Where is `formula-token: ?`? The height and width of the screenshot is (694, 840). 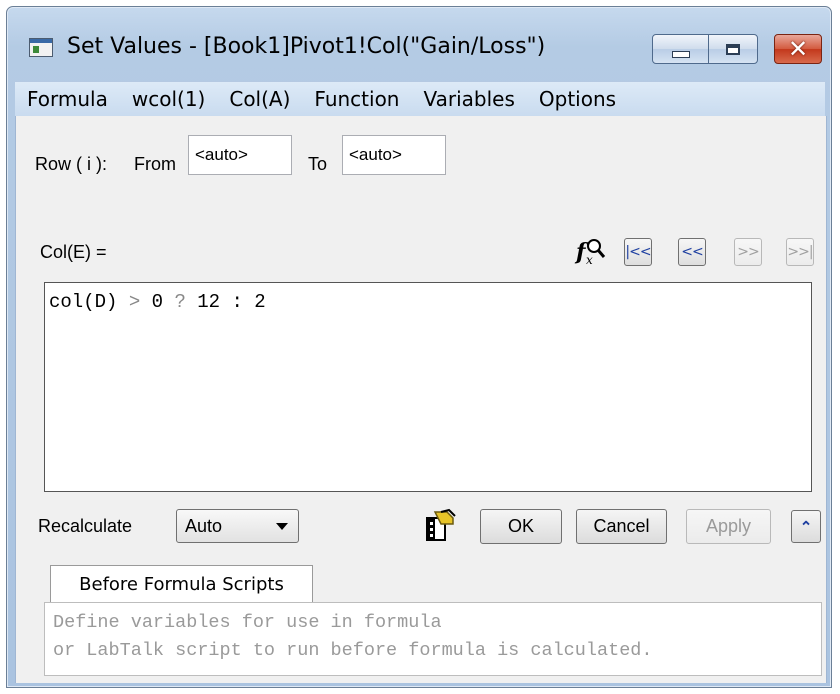 formula-token: ? is located at coordinates (186, 302).